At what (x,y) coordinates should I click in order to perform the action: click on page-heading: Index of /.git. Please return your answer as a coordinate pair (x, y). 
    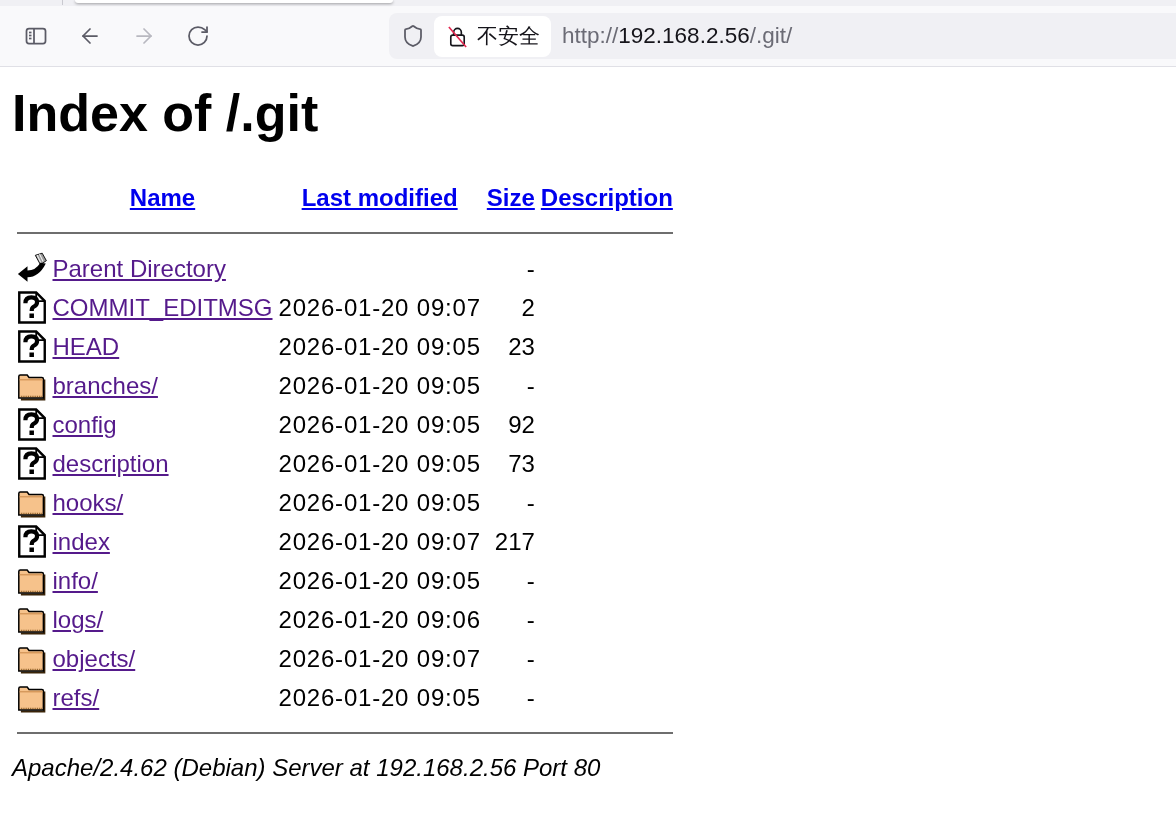
    Looking at the image, I should click on (166, 113).